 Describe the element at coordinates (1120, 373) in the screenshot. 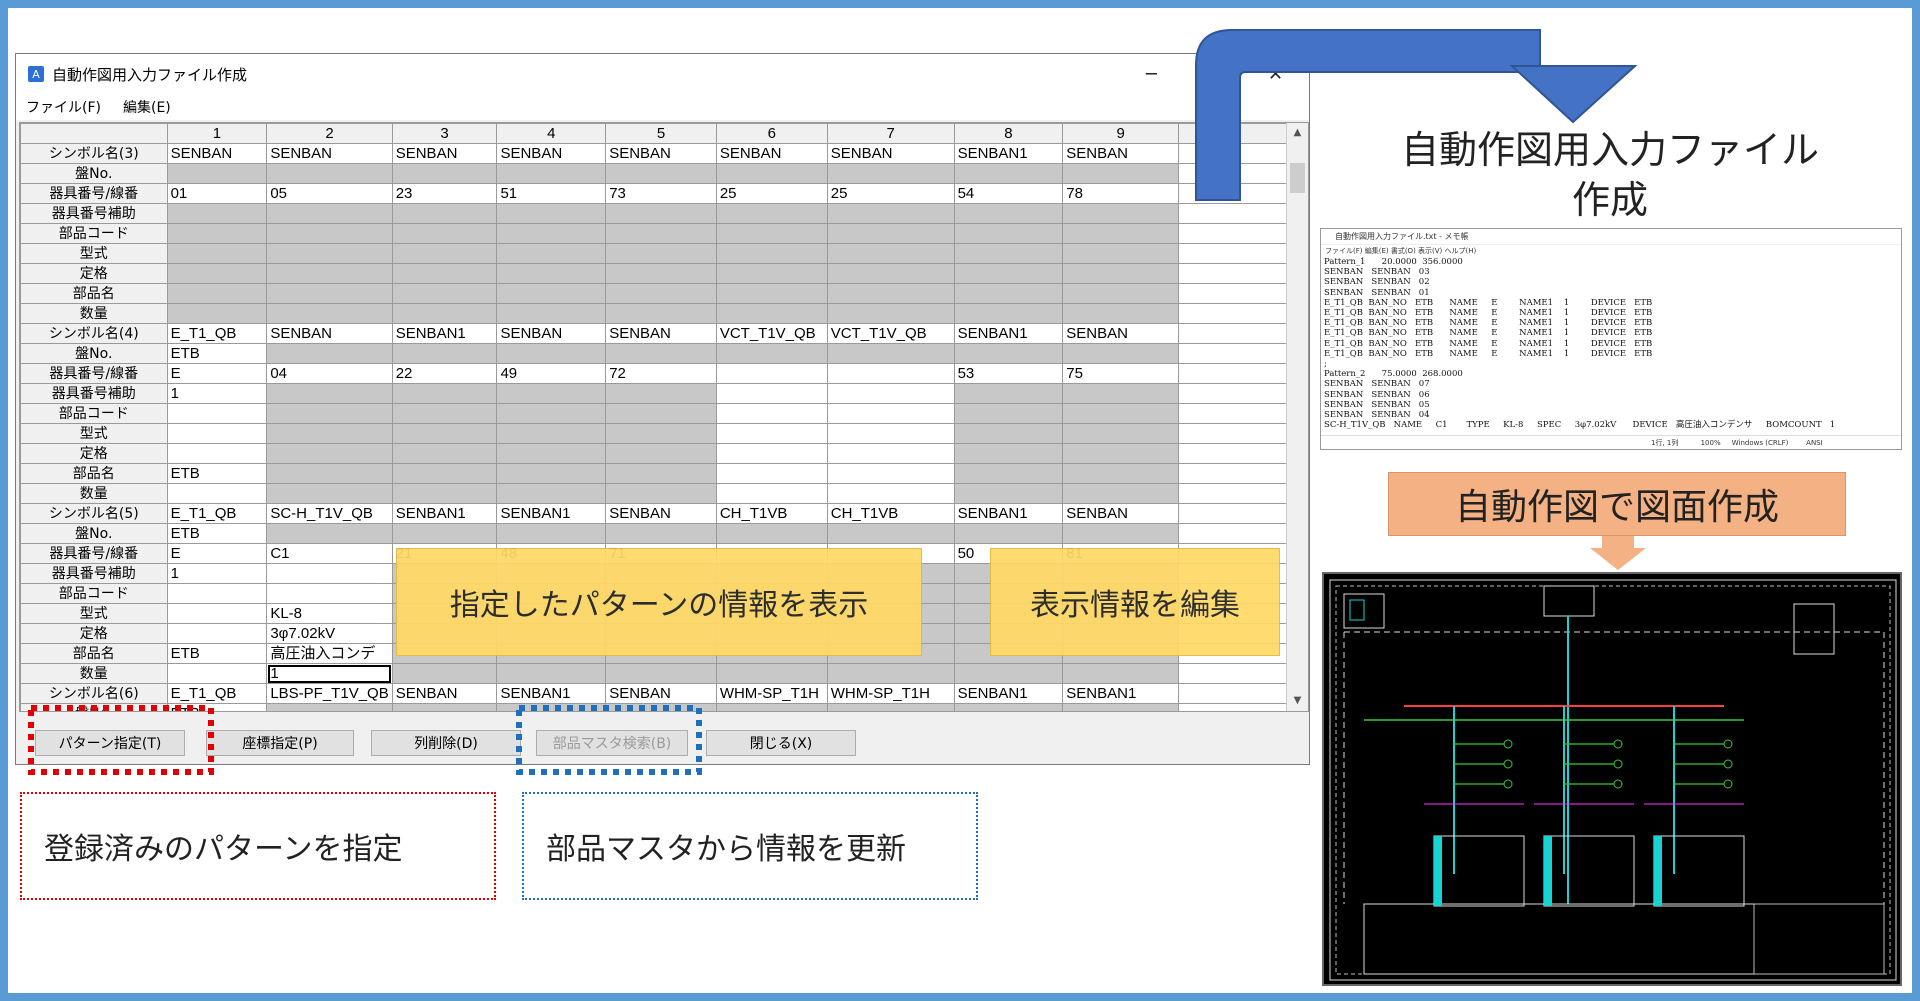

I see `grid-cell: 75` at that location.